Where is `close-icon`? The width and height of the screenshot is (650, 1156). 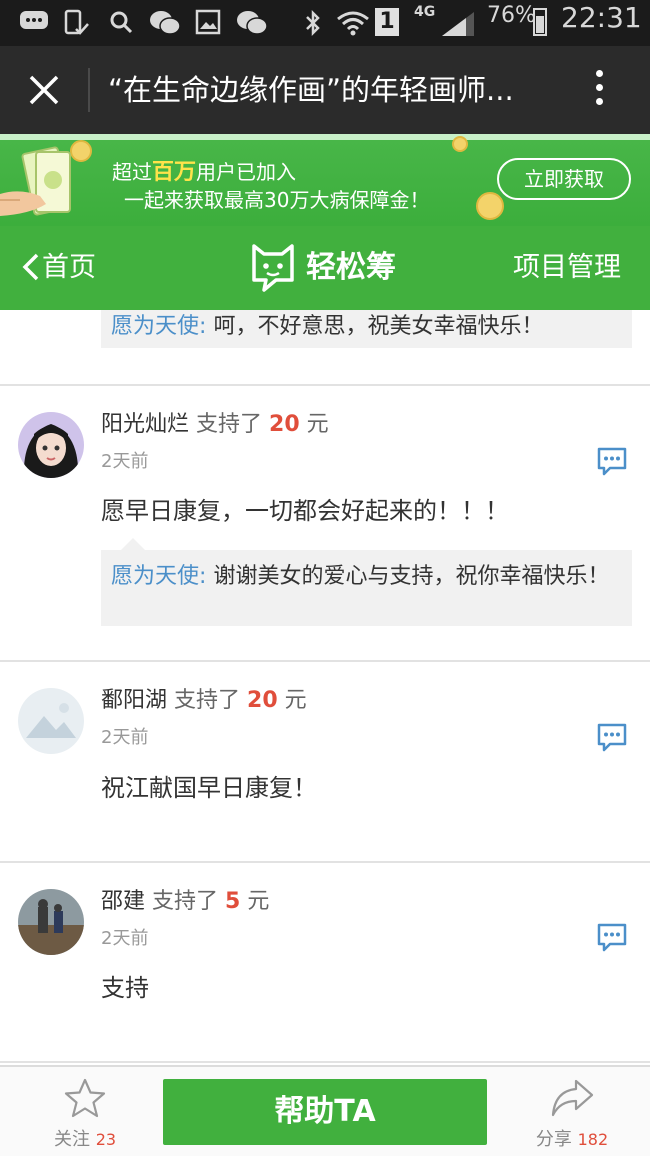
close-icon is located at coordinates (44, 90).